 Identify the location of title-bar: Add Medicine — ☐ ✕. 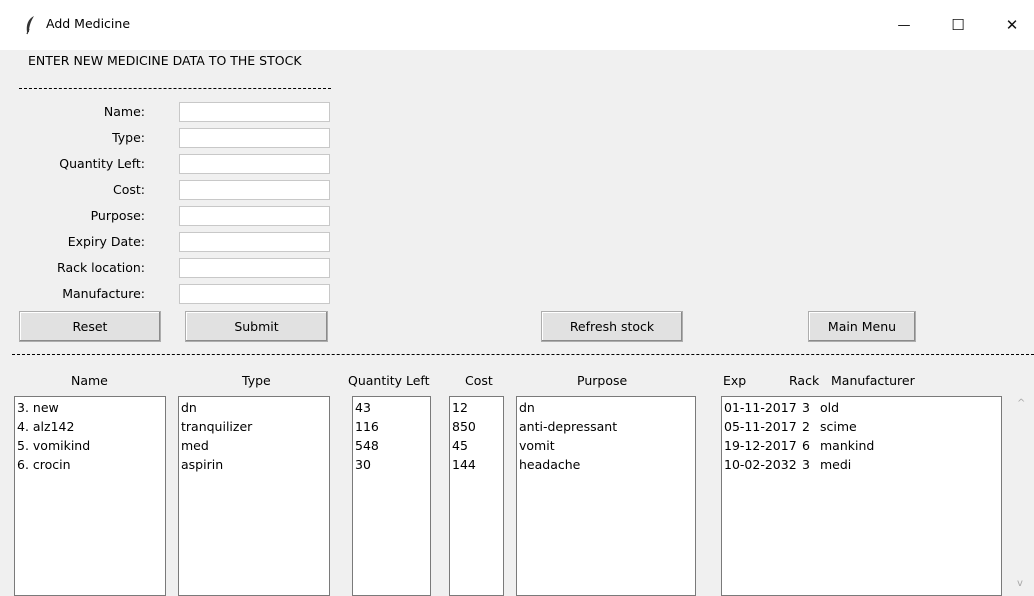
(517, 25).